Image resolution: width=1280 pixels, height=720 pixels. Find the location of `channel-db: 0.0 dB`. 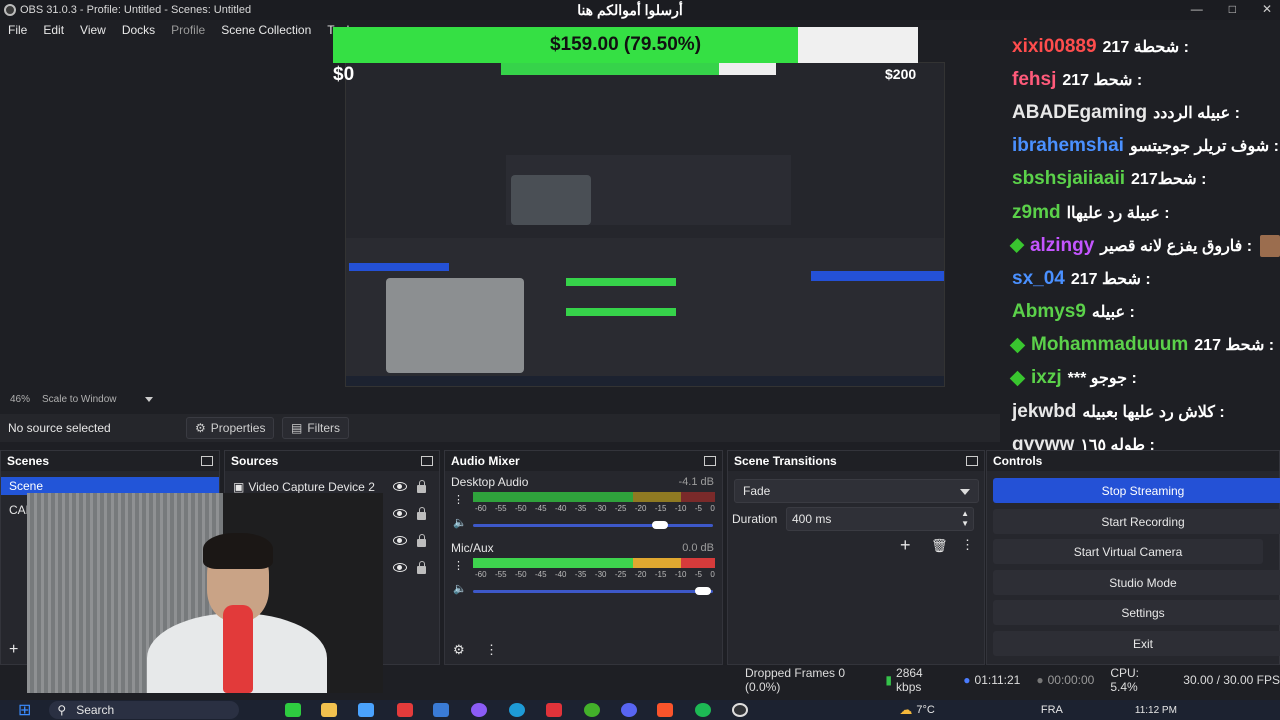

channel-db: 0.0 dB is located at coordinates (698, 548).